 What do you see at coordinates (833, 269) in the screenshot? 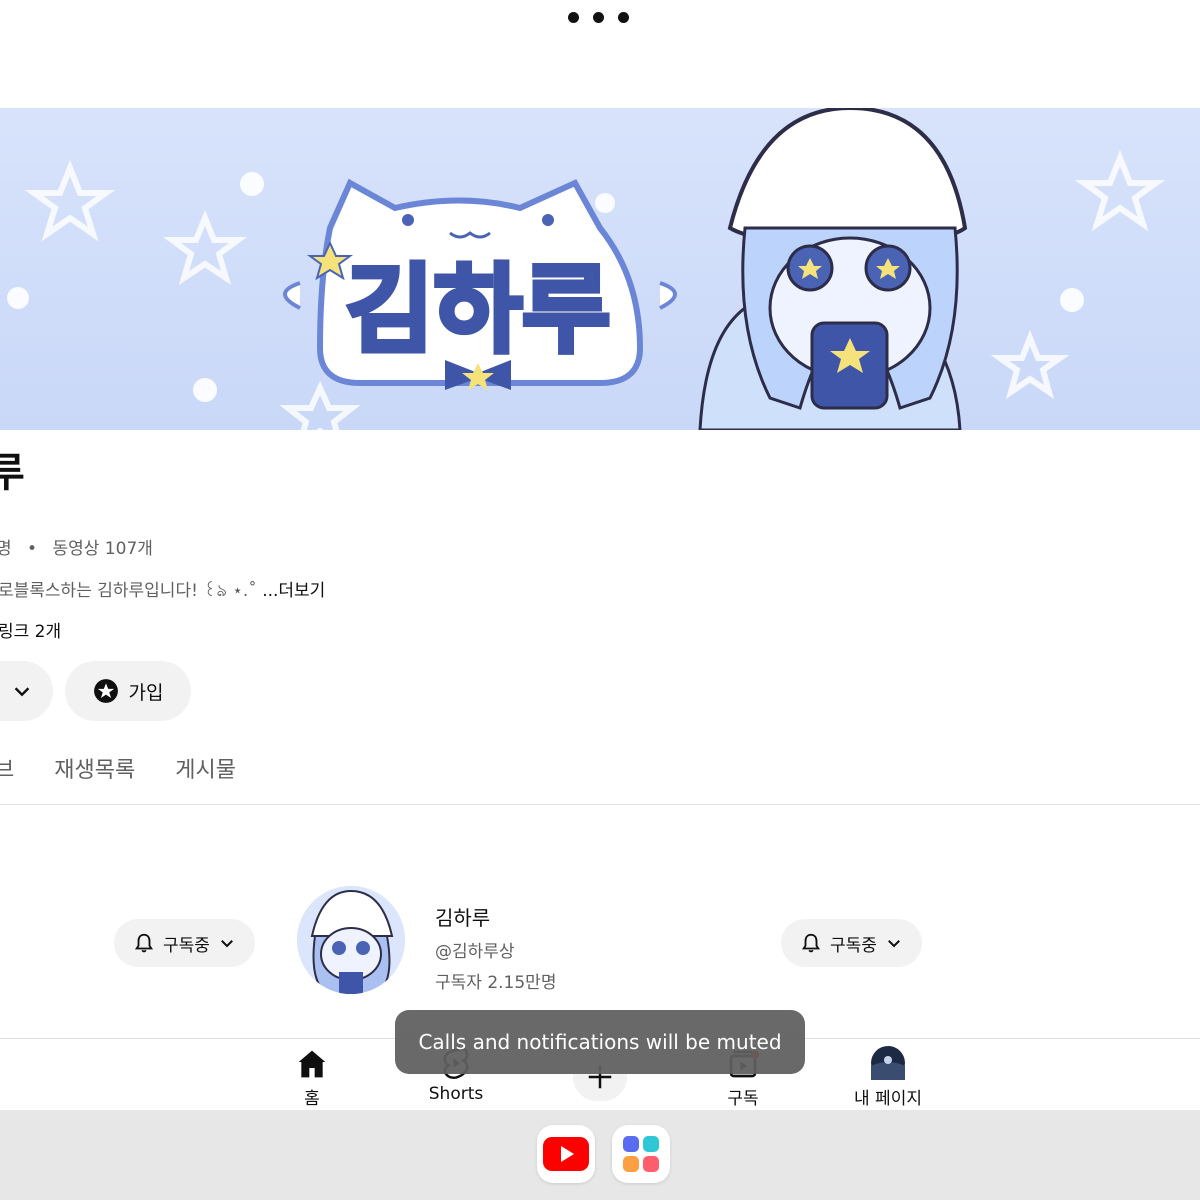
I see `banner-character` at bounding box center [833, 269].